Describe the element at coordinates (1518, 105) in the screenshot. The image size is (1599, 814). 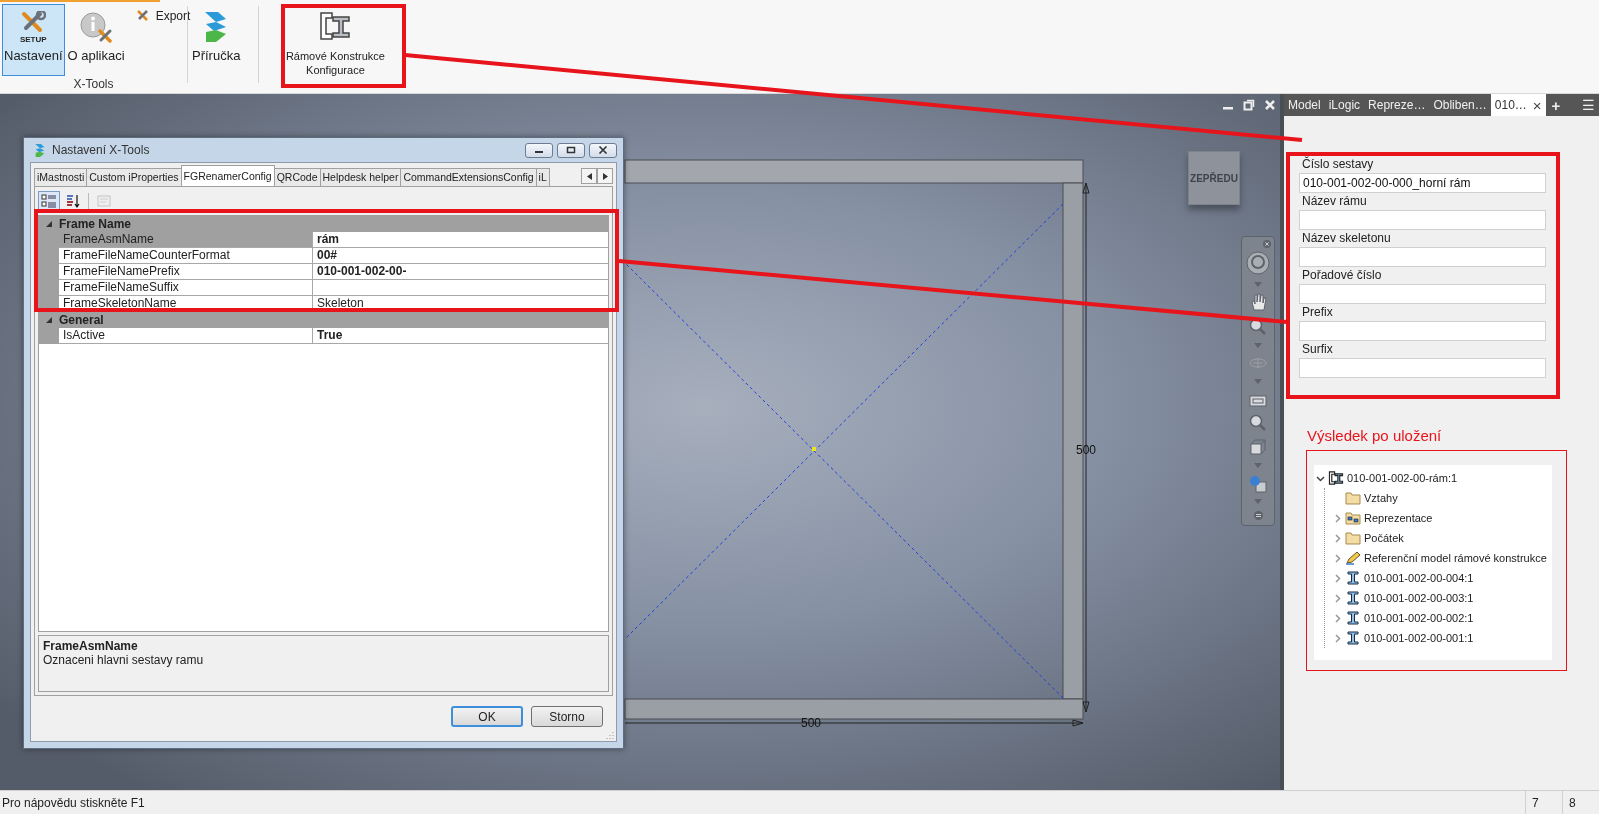
I see `panel-tab: 010… ×` at that location.